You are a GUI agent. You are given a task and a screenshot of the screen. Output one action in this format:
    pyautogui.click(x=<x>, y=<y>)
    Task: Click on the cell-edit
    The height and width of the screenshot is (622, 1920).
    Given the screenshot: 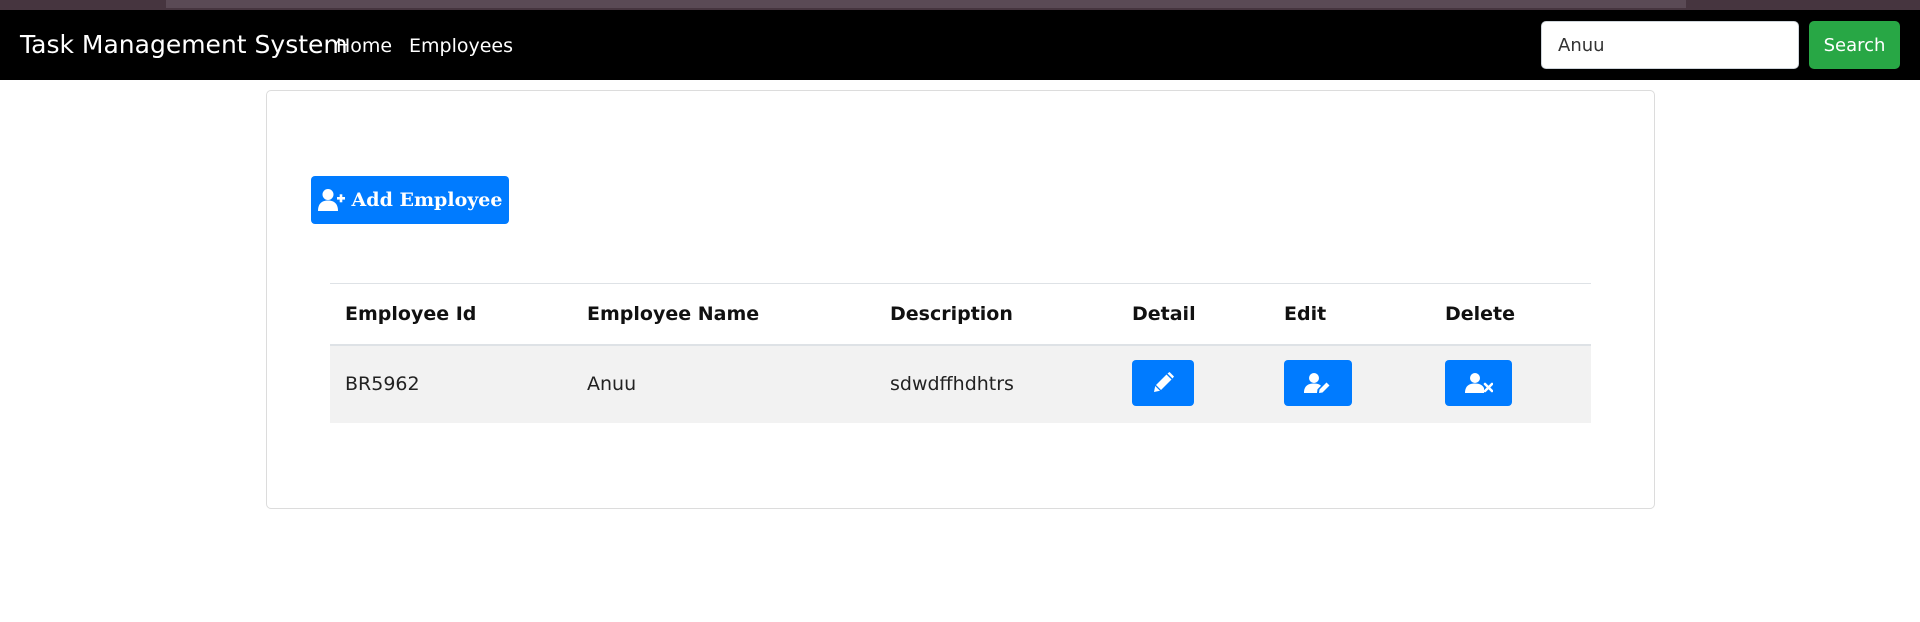 What is the action you would take?
    pyautogui.click(x=1349, y=384)
    